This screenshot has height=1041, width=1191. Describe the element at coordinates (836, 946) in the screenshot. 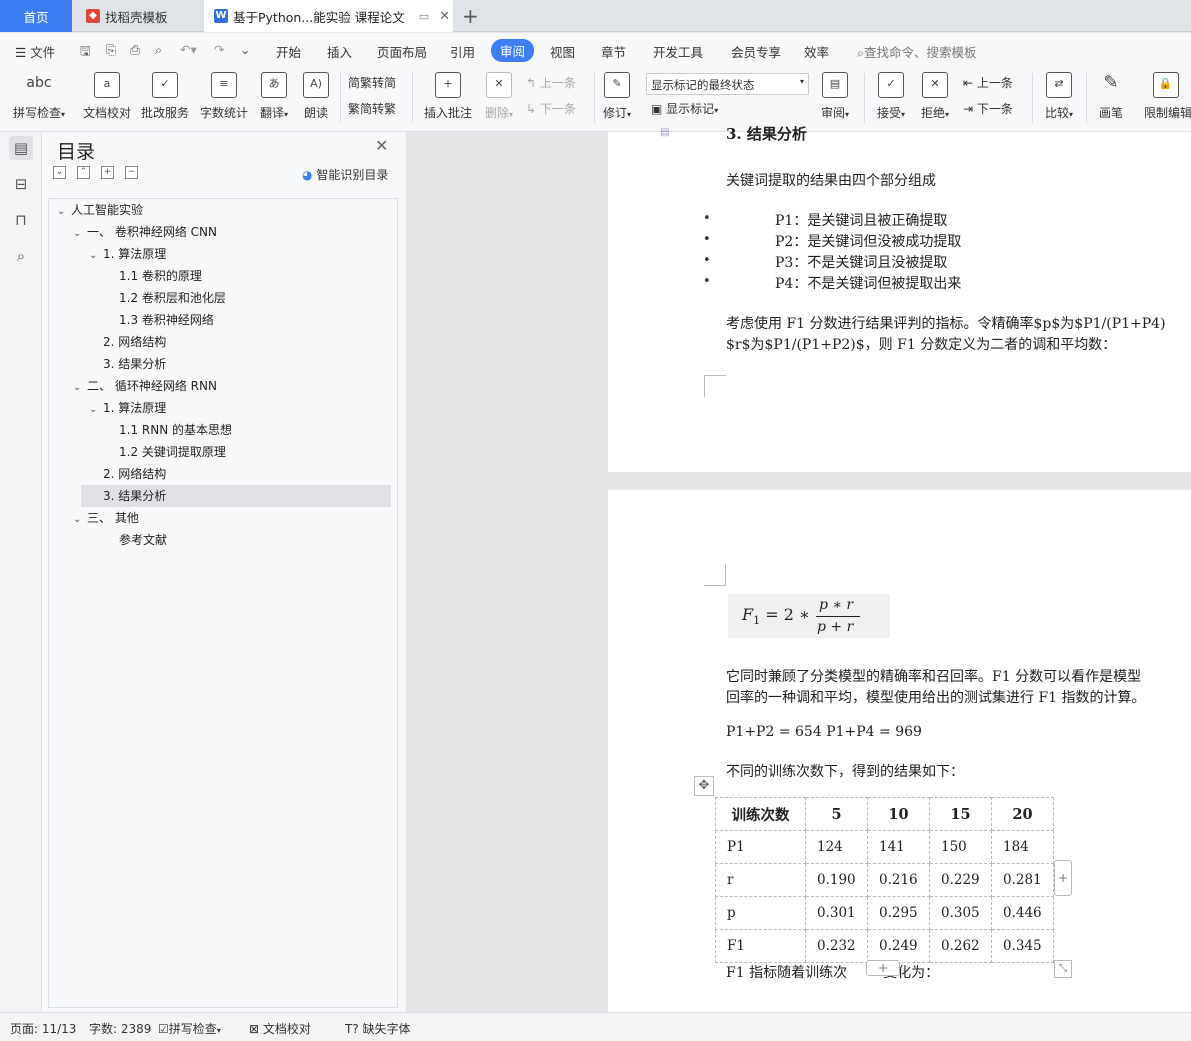

I see `table-cell: 0.232` at that location.